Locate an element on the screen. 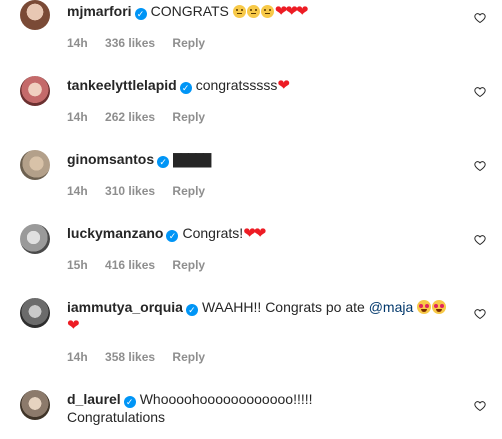 The width and height of the screenshot is (502, 439). username: tankeelyttlelapid is located at coordinates (122, 85).